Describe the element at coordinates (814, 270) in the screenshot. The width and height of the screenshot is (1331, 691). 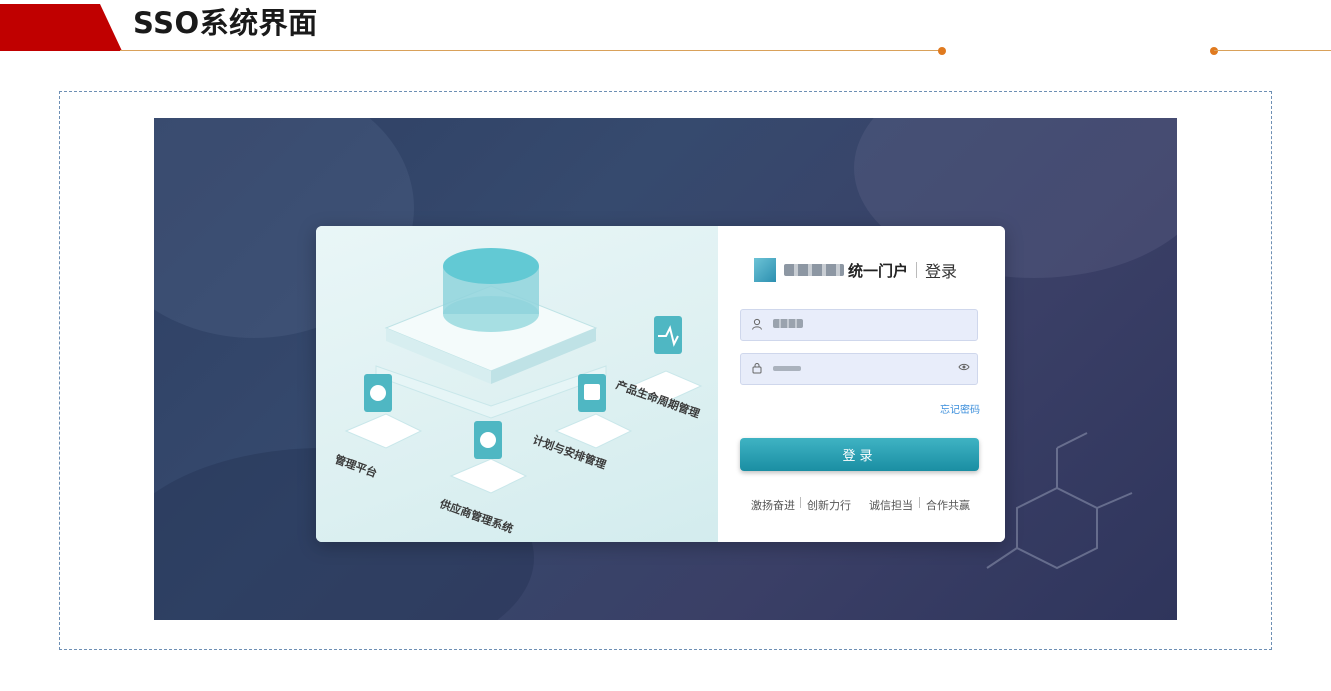
I see `redacted-company-name` at that location.